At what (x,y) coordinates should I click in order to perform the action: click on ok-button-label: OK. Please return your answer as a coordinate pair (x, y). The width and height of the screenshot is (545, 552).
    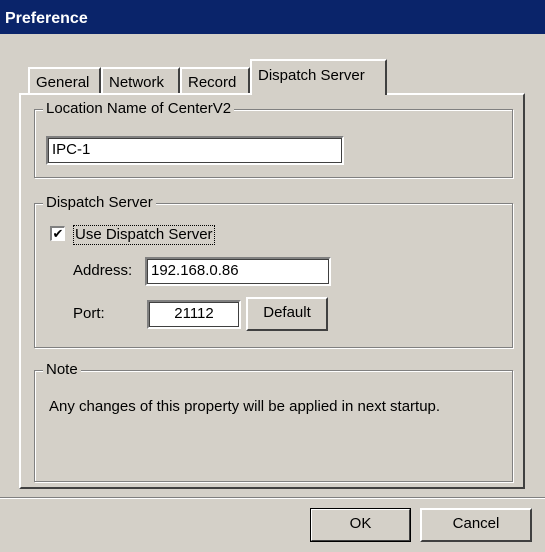
    Looking at the image, I should click on (360, 523).